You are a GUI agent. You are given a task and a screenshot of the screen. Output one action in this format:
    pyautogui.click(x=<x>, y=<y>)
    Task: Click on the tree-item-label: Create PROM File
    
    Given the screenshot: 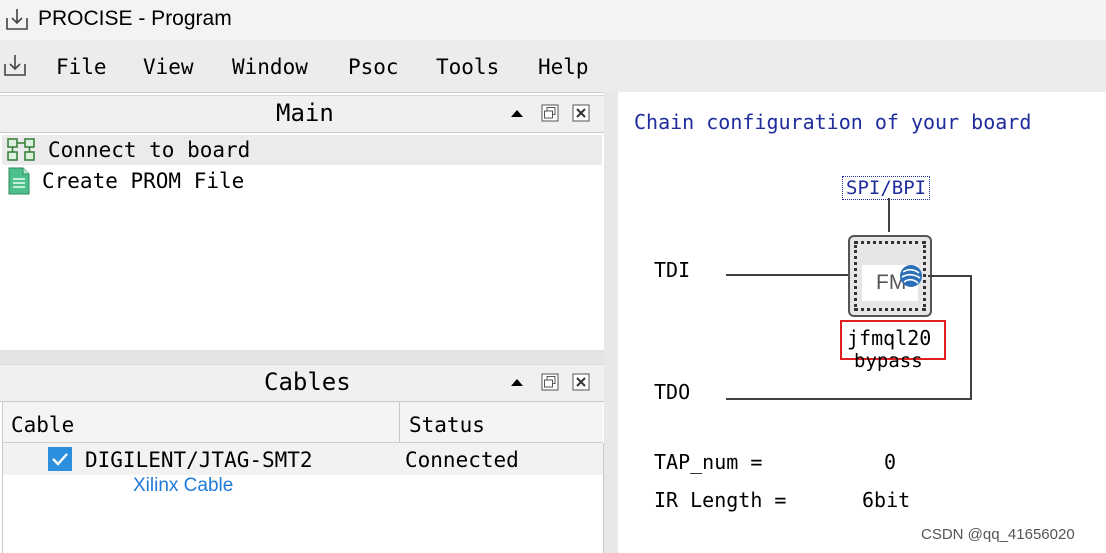 What is the action you would take?
    pyautogui.click(x=143, y=181)
    